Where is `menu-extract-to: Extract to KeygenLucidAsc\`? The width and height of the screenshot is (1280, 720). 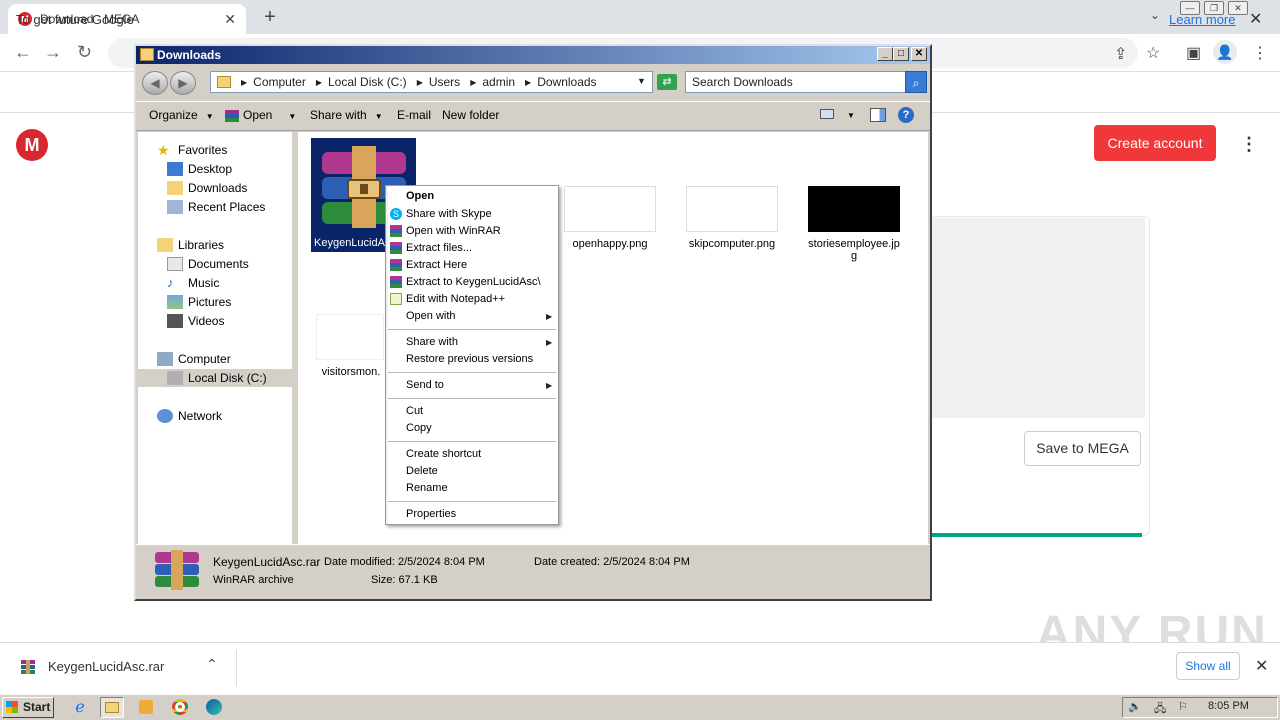 menu-extract-to: Extract to KeygenLucidAsc\ is located at coordinates (473, 282).